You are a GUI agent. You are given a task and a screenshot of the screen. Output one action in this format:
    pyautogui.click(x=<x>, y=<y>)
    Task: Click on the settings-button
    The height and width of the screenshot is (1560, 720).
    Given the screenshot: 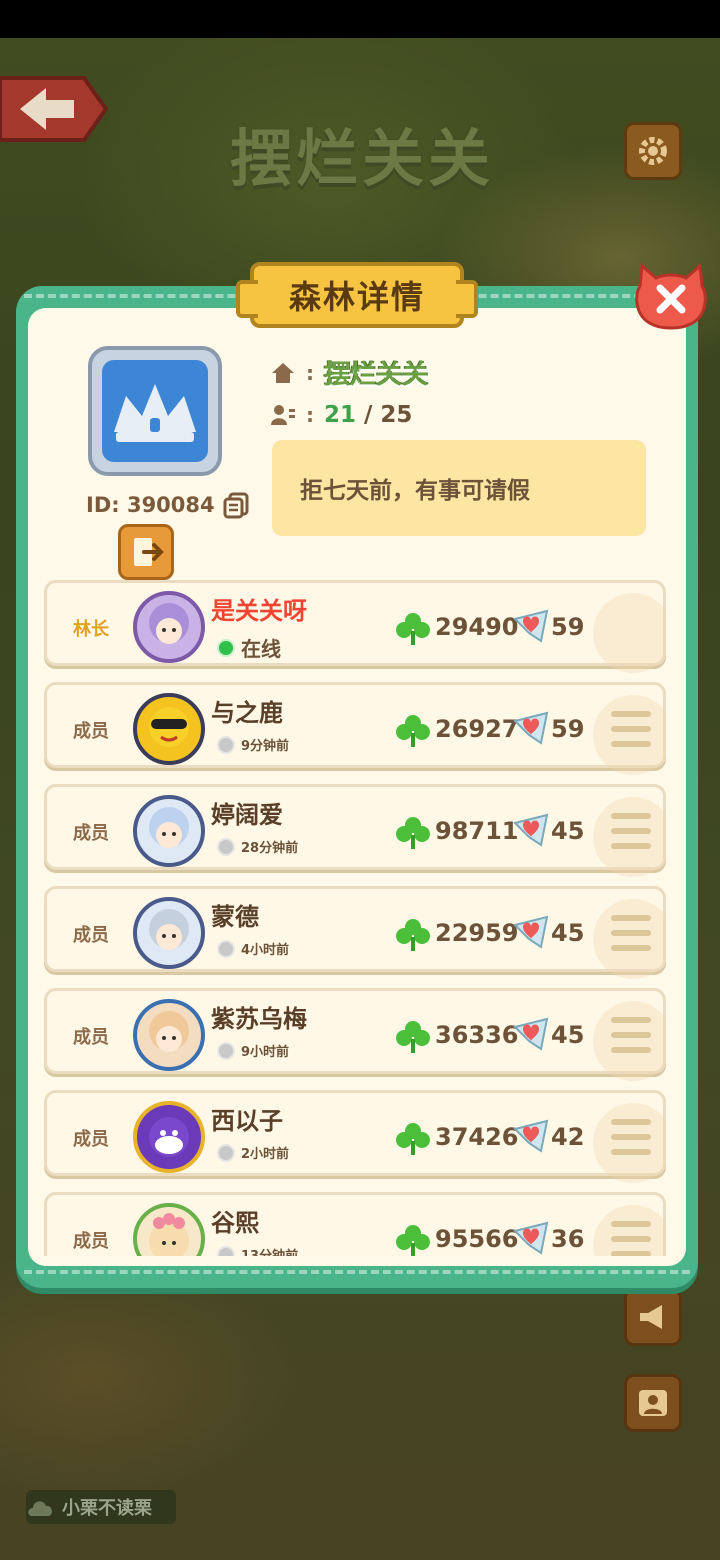 What is the action you would take?
    pyautogui.click(x=653, y=151)
    